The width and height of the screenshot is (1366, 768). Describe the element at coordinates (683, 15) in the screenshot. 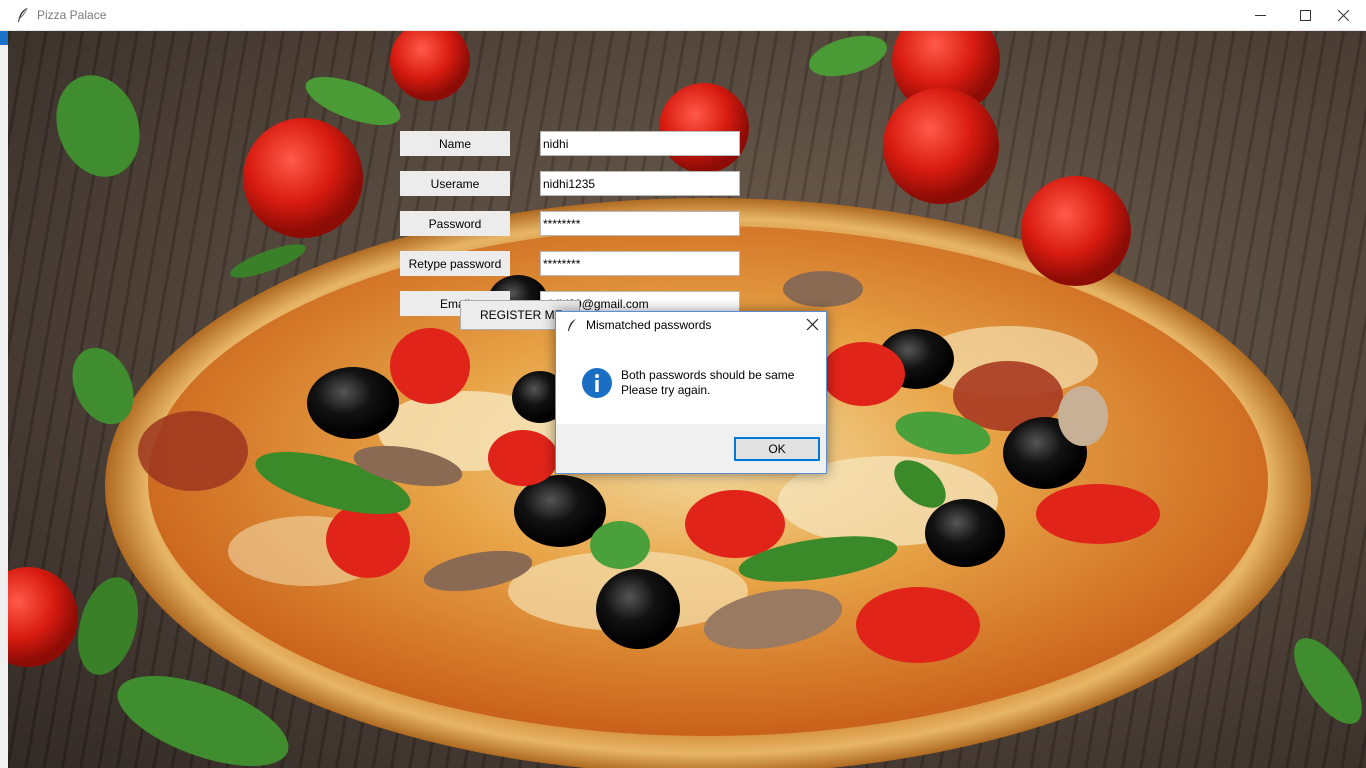

I see `title-bar: Pizza Palace` at that location.